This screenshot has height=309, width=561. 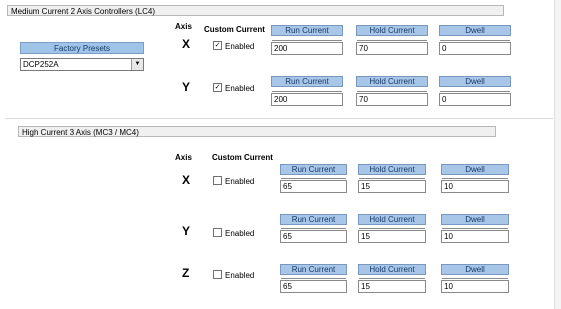 I want to click on high-x-dwell-label: Dwell, so click(x=475, y=169).